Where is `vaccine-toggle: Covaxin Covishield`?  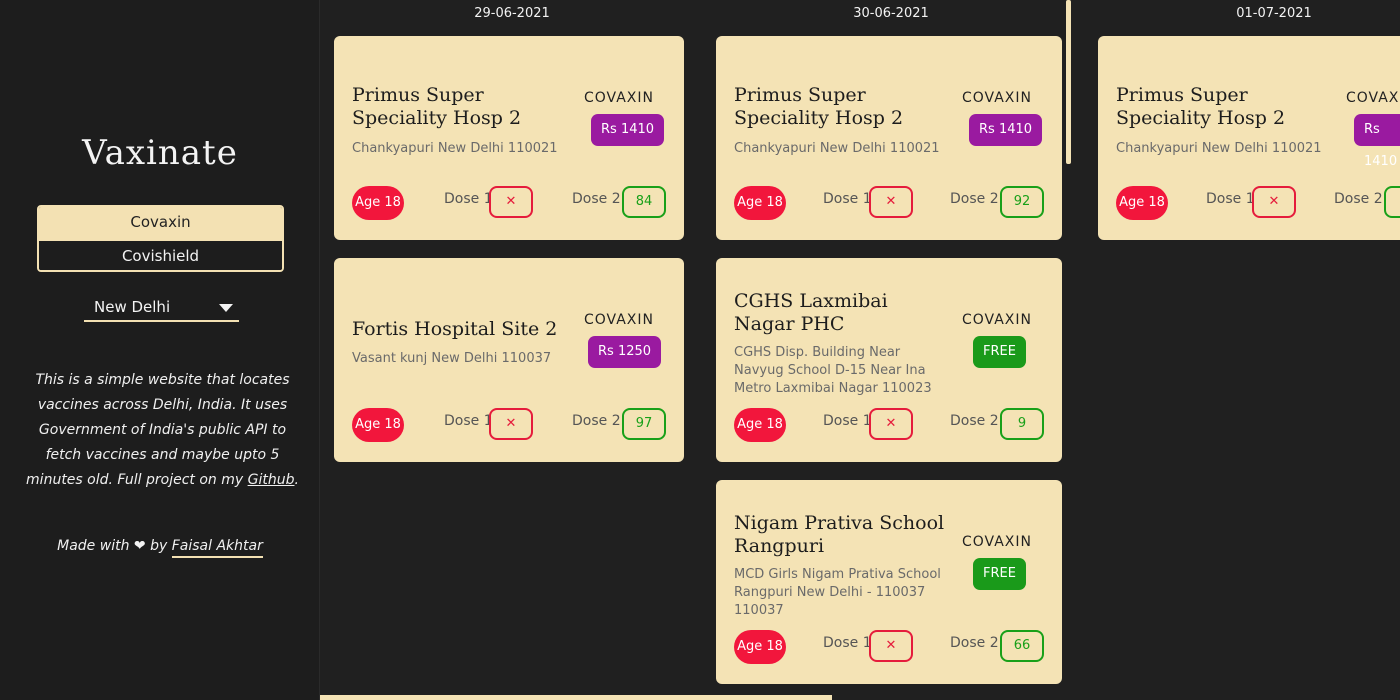 vaccine-toggle: Covaxin Covishield is located at coordinates (160, 238).